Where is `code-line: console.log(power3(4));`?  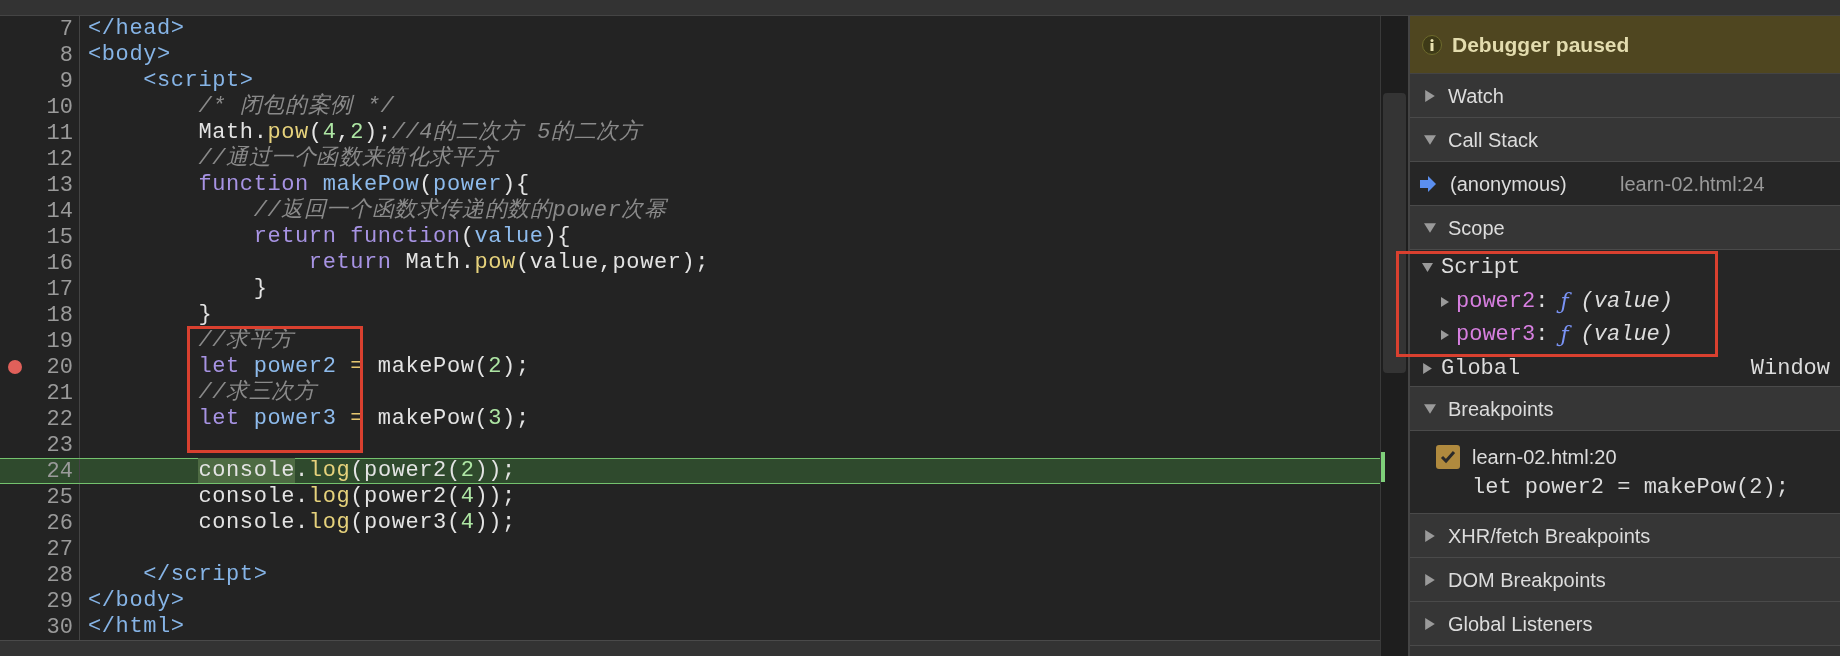 code-line: console.log(power3(4)); is located at coordinates (356, 523).